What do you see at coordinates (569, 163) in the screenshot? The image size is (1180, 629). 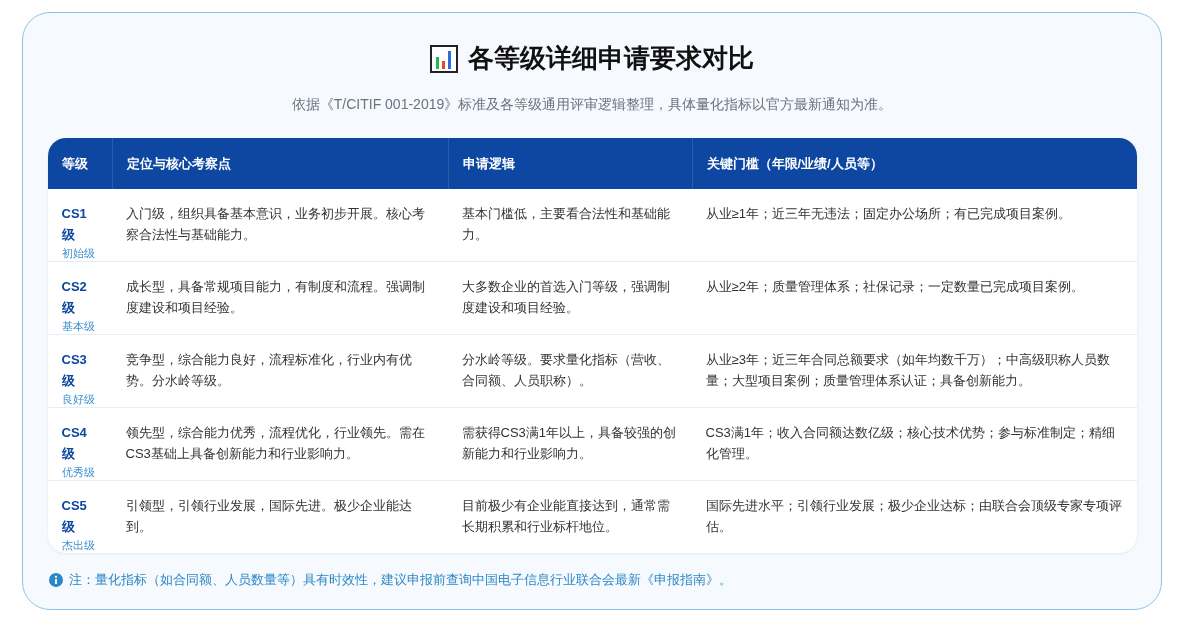 I see `column-header: 申请逻辑` at bounding box center [569, 163].